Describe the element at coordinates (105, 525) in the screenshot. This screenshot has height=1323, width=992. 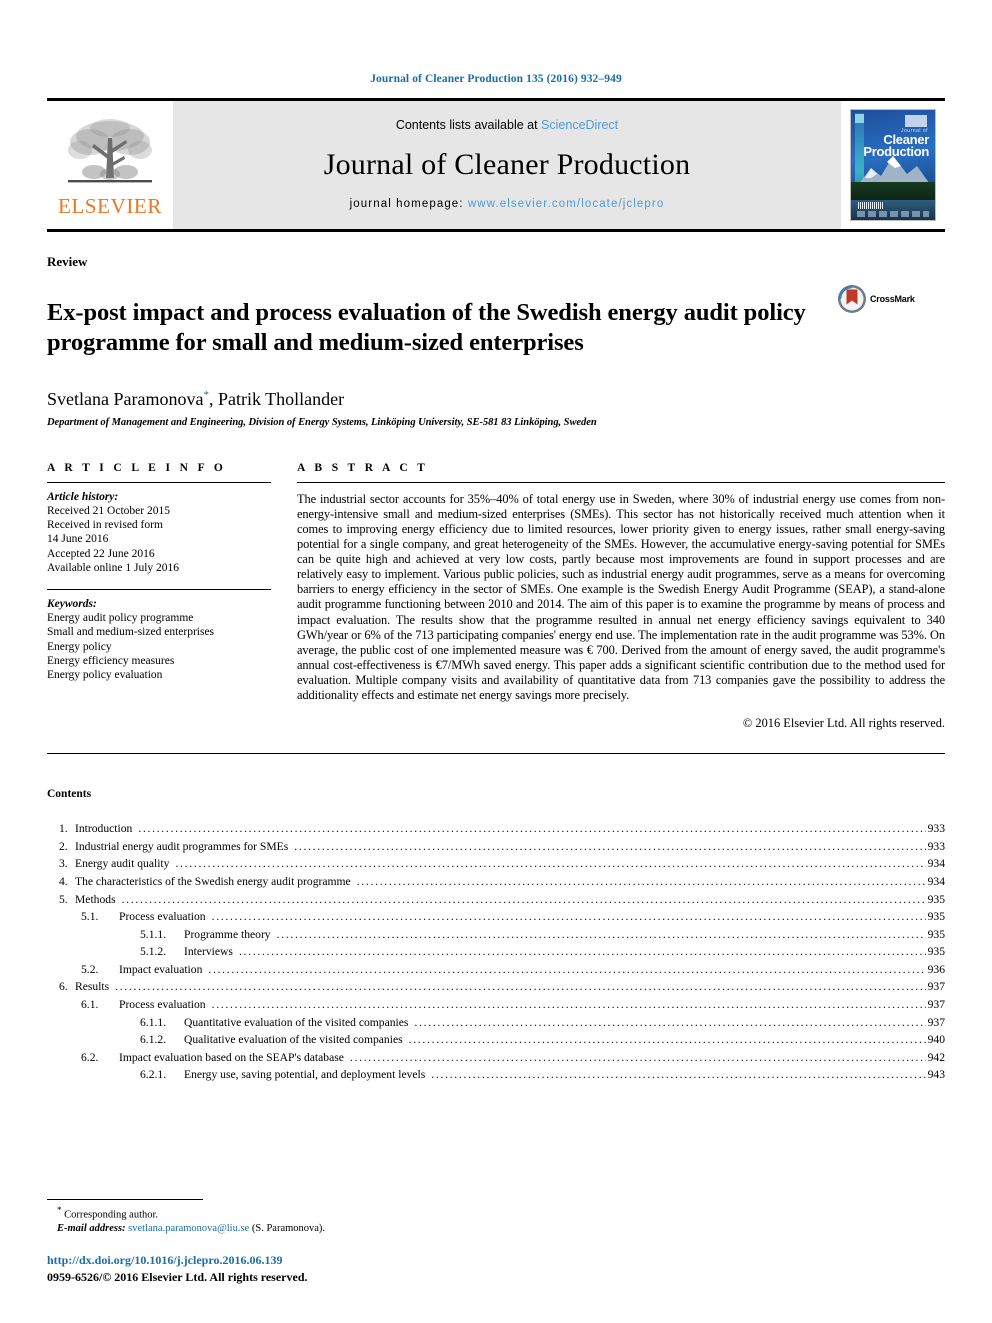
I see `history-line: Received in revised form` at that location.